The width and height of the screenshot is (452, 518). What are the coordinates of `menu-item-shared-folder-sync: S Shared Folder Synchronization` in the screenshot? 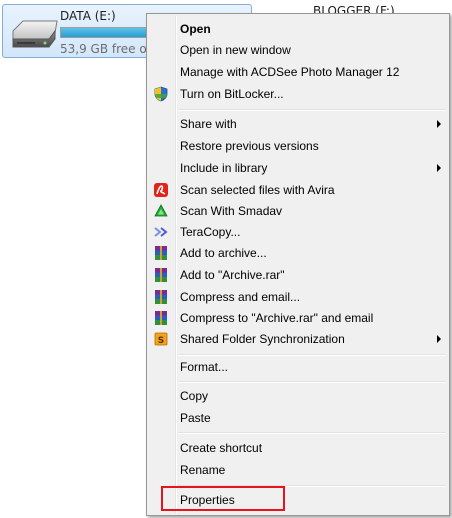 It's located at (298, 339).